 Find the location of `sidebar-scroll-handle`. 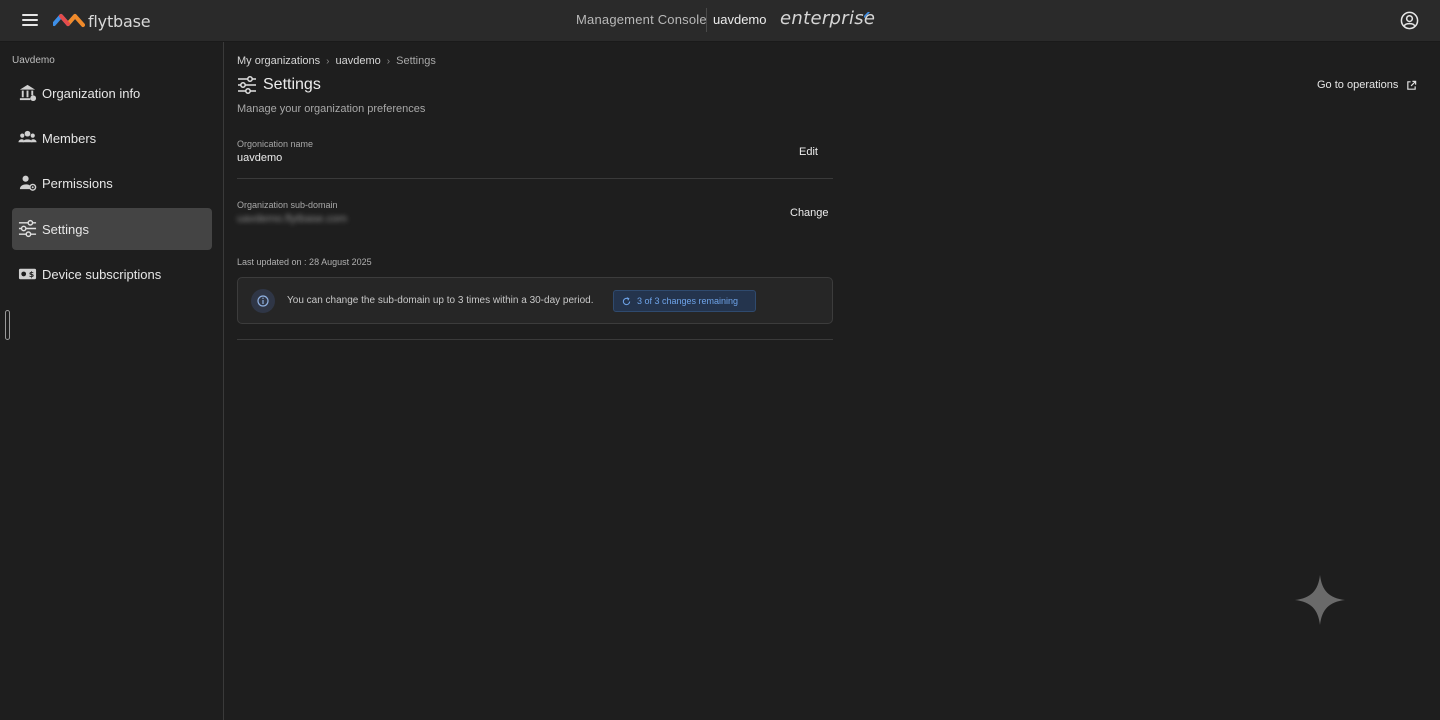

sidebar-scroll-handle is located at coordinates (7, 325).